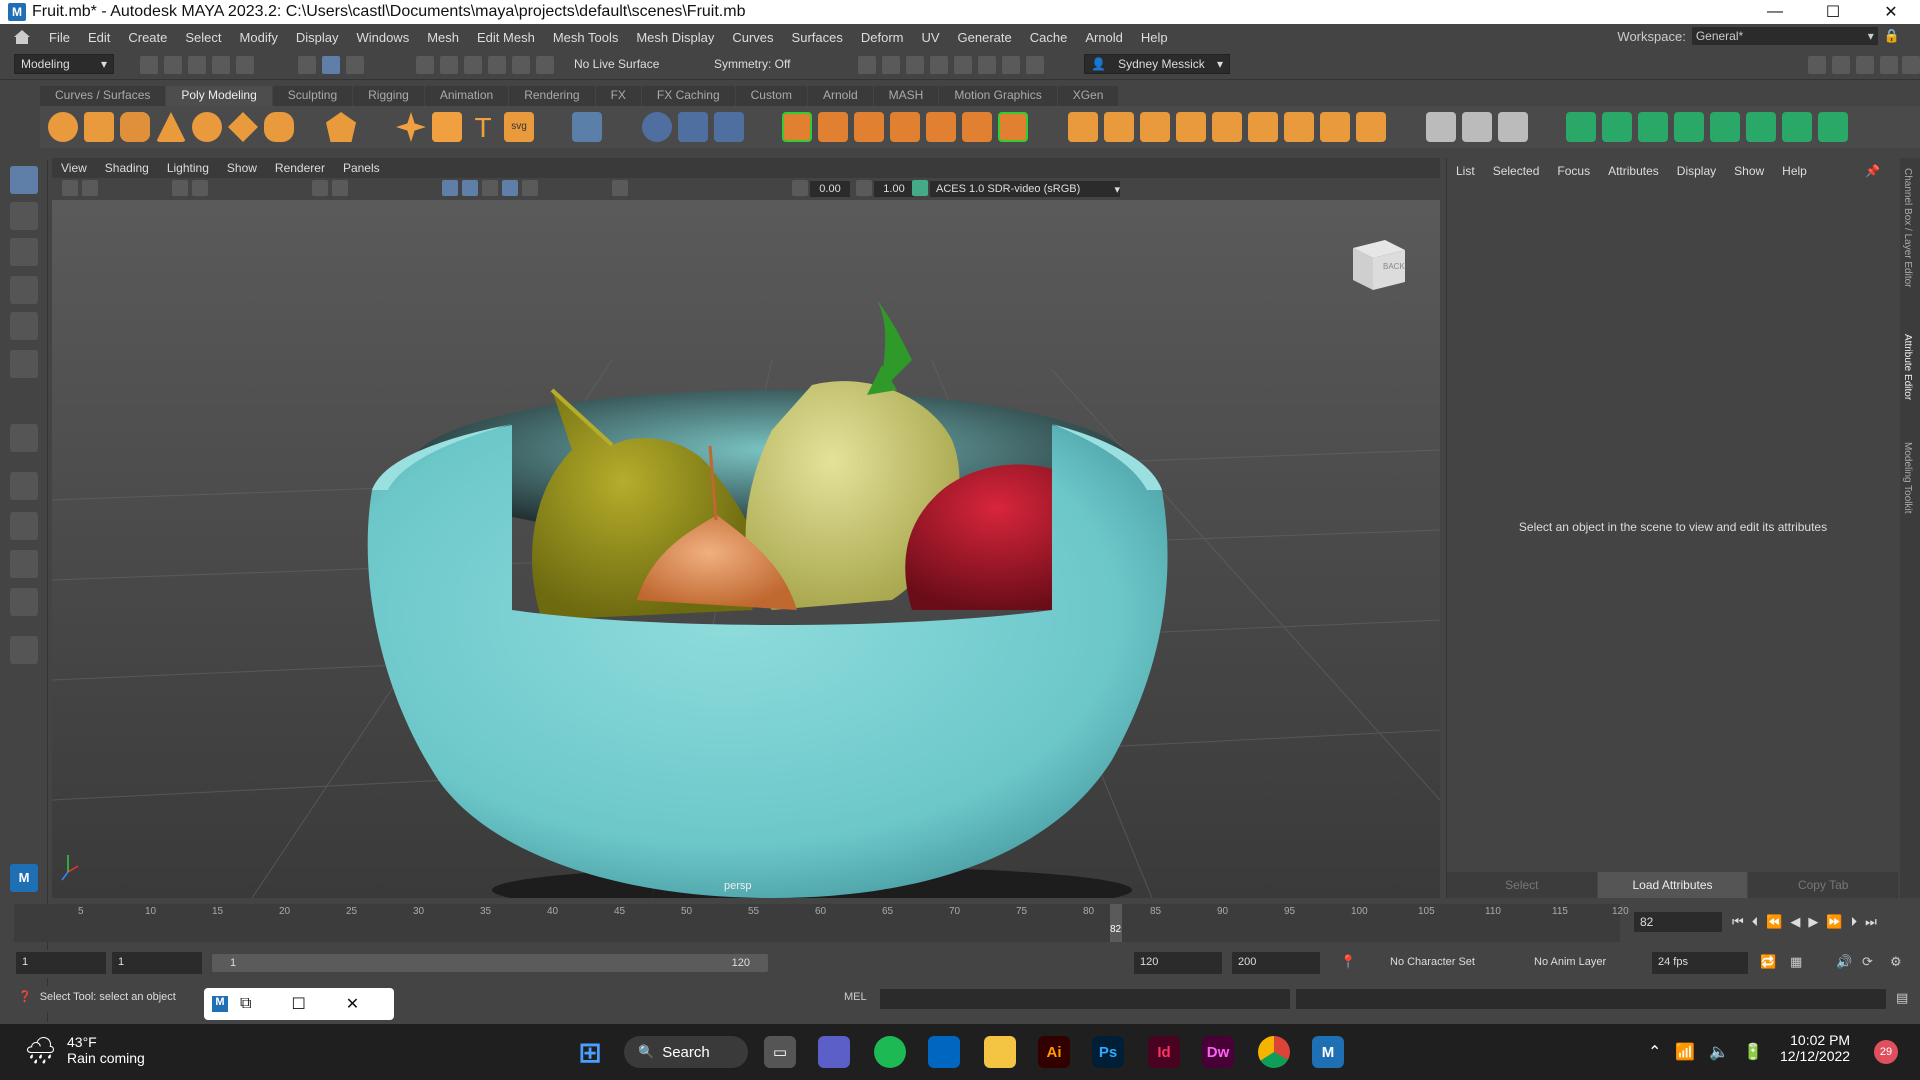 This screenshot has height=1080, width=1920. Describe the element at coordinates (1775, 12) in the screenshot. I see `minimize-button: —` at that location.